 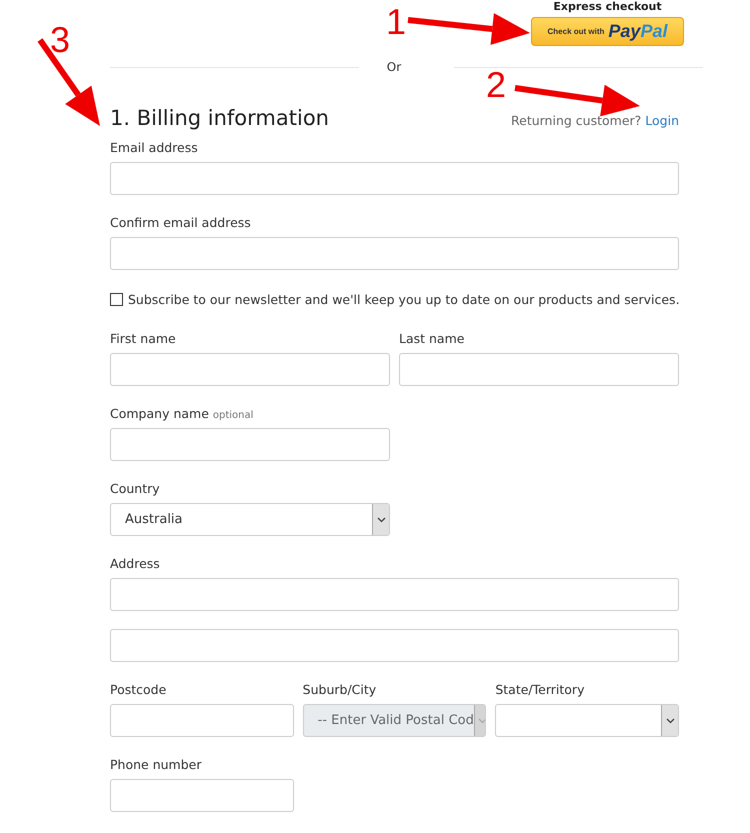 I want to click on select-field, so click(x=587, y=720).